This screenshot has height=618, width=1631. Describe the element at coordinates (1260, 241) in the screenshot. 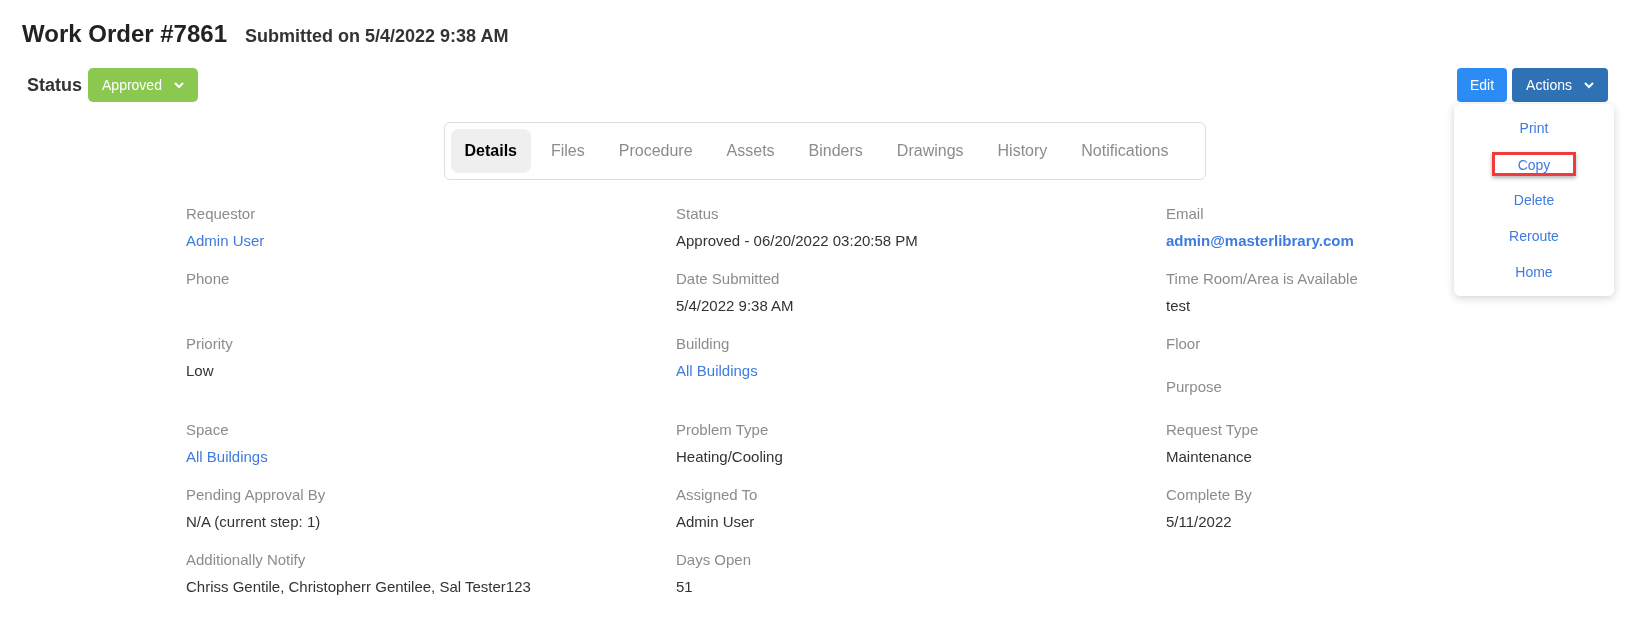

I see `field-link: admin@masterlibrary.com` at that location.